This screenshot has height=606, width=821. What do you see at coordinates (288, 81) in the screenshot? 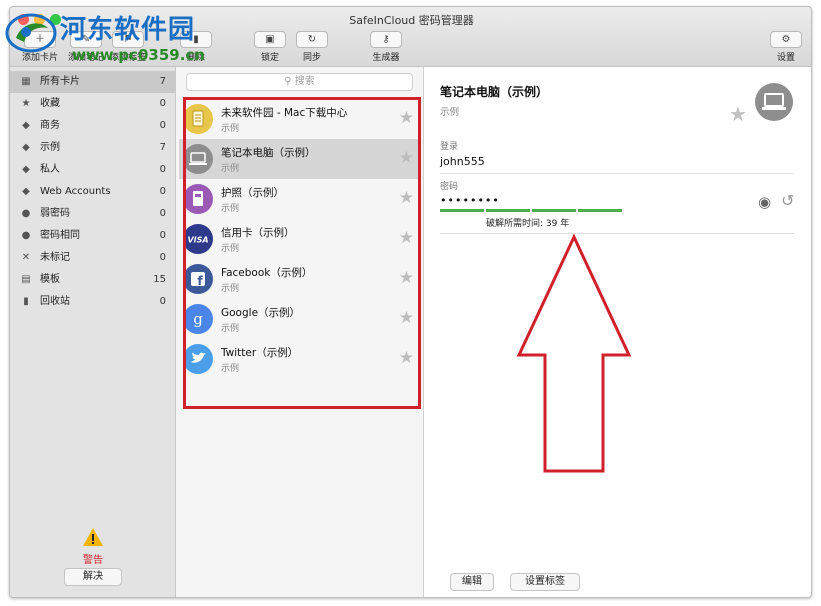
I see `search-icon: ⚲` at bounding box center [288, 81].